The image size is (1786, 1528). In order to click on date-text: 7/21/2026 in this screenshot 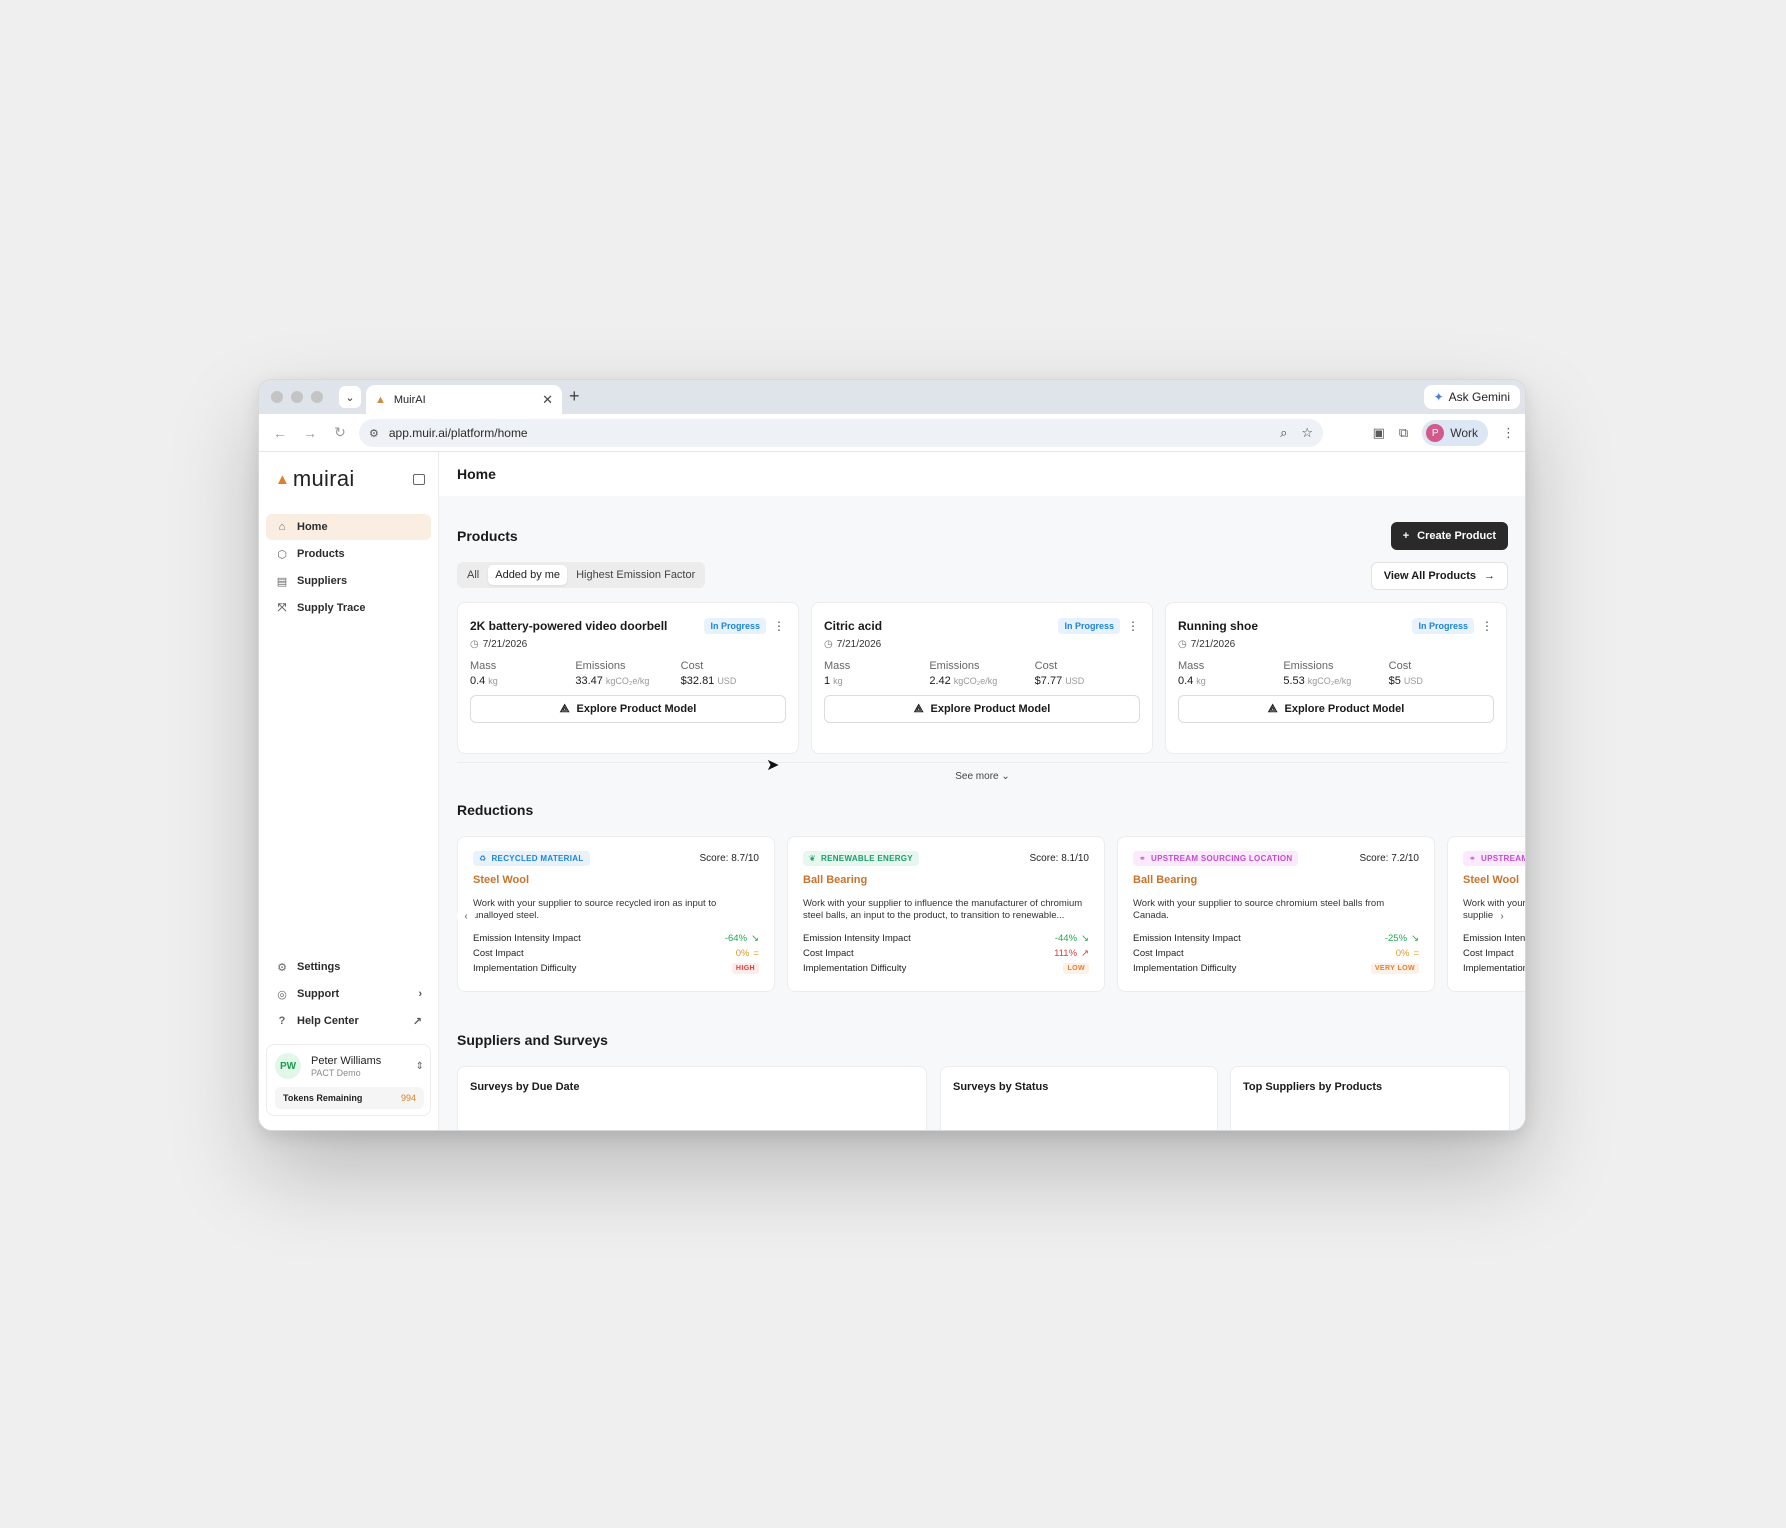, I will do `click(1213, 644)`.